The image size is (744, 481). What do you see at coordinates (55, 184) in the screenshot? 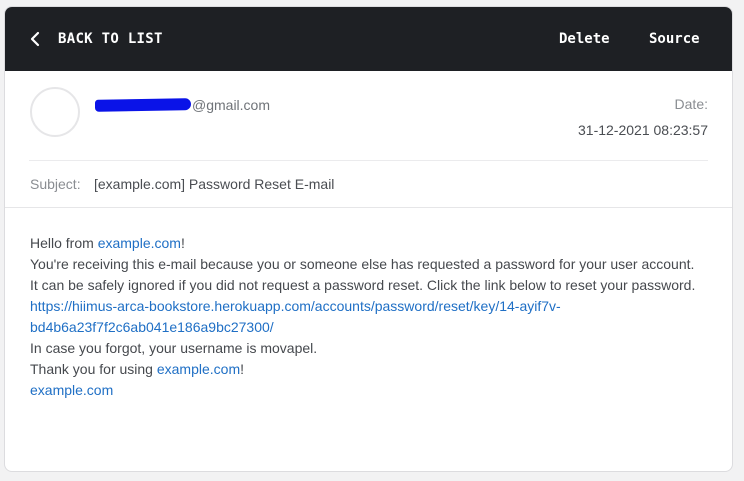
I see `subject-label: Subject:` at bounding box center [55, 184].